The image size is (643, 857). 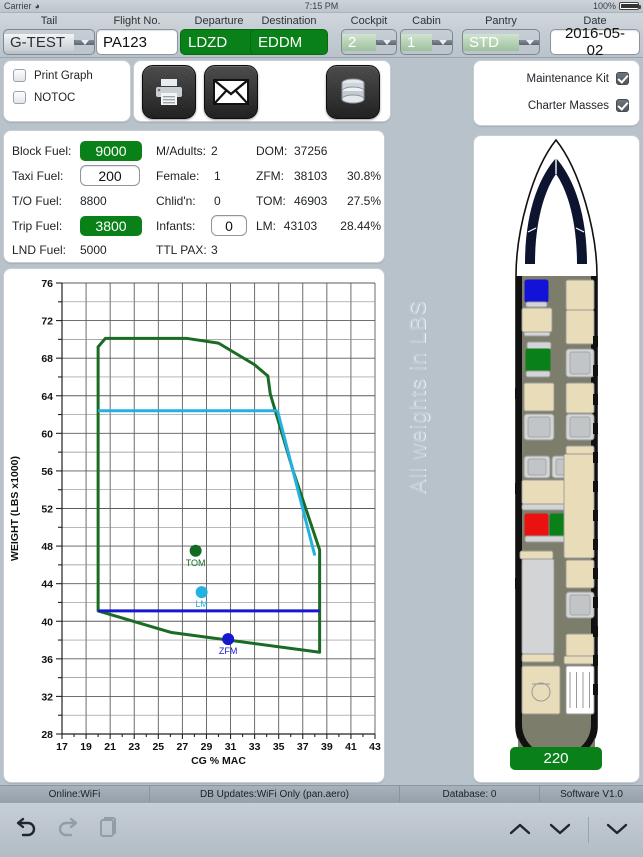 What do you see at coordinates (520, 830) in the screenshot?
I see `chevron-up-icon` at bounding box center [520, 830].